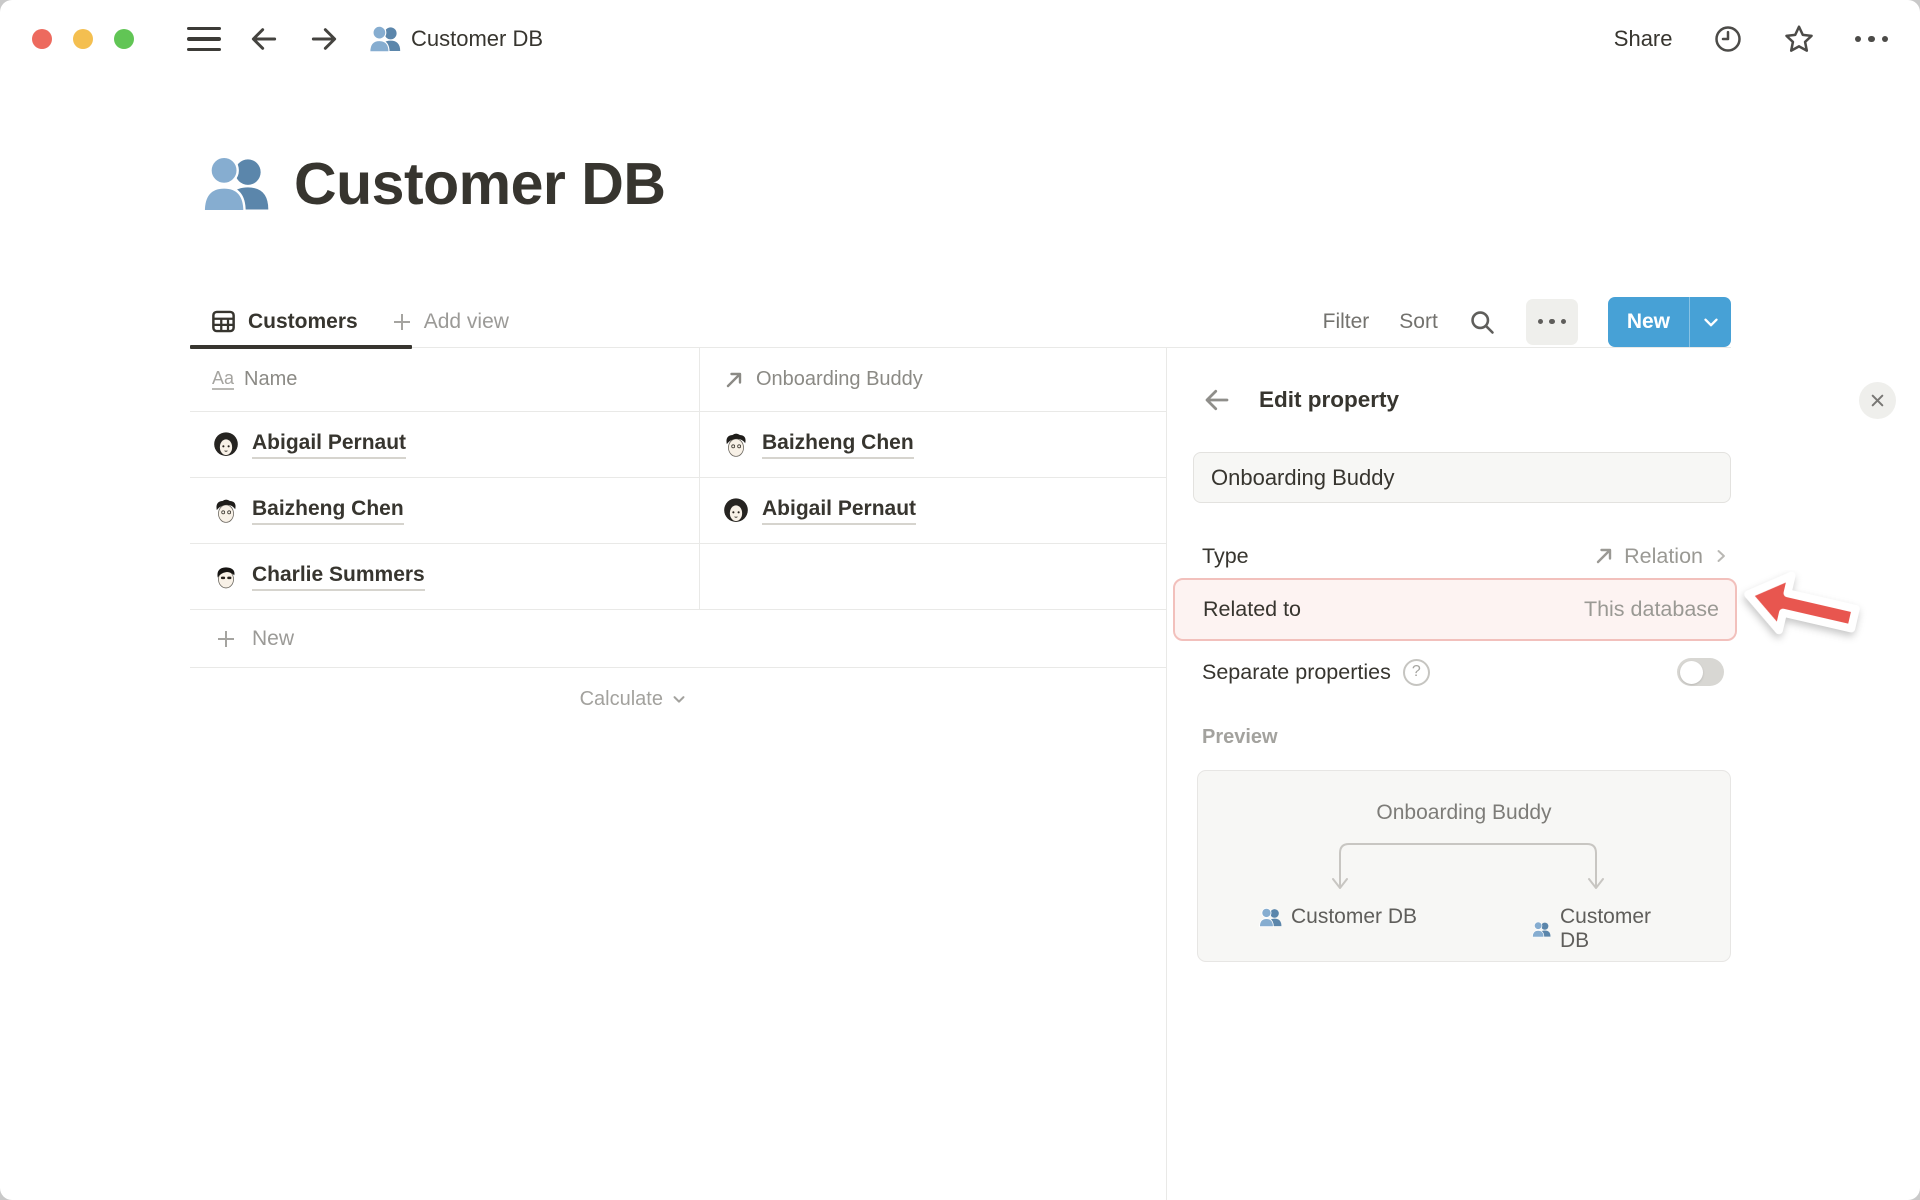  I want to click on type-row: Type Relation, so click(1466, 556).